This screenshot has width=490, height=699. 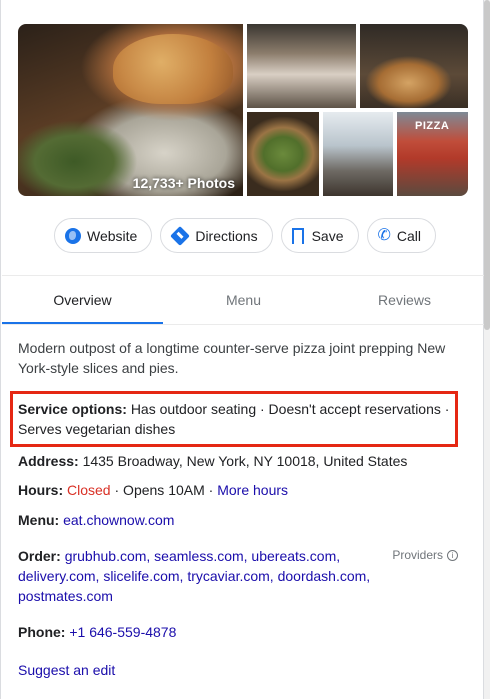 I want to click on pizza-image, so click(x=173, y=69).